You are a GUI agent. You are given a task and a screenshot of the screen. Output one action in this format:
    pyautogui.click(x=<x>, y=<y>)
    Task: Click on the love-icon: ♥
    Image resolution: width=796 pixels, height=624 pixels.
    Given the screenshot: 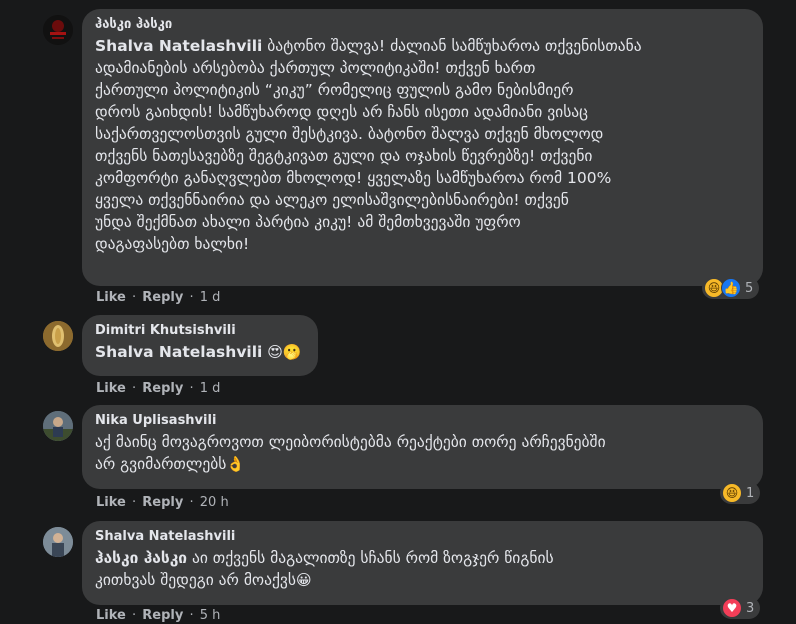 What is the action you would take?
    pyautogui.click(x=732, y=608)
    